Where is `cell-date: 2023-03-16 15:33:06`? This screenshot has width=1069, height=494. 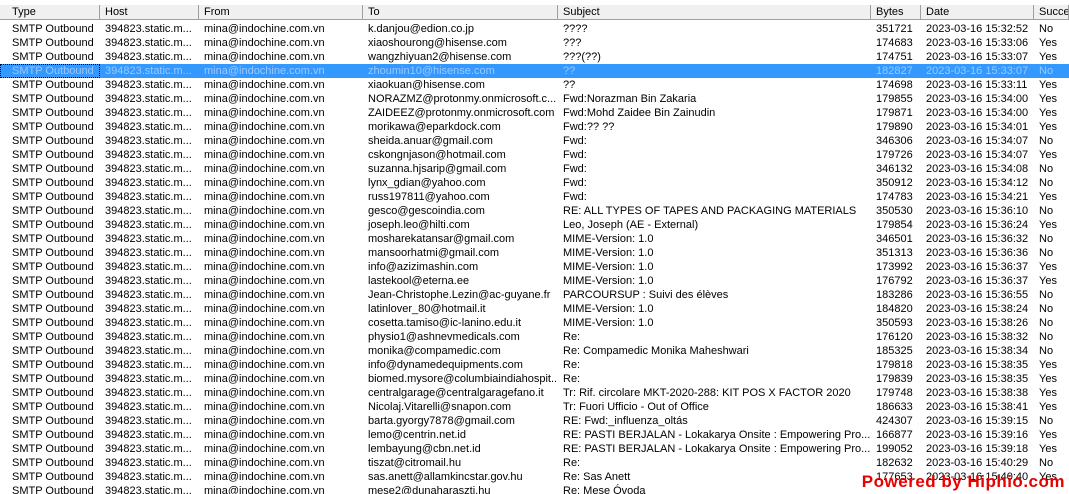 cell-date: 2023-03-16 15:33:06 is located at coordinates (977, 43).